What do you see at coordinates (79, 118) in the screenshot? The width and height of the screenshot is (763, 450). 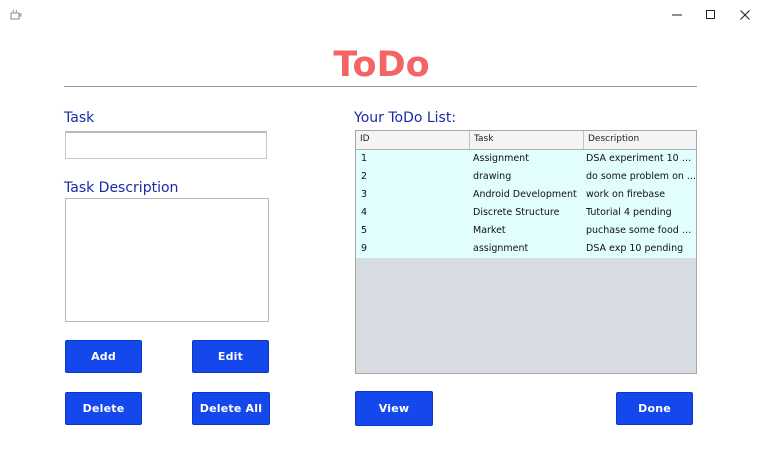 I see `task-label: Task` at bounding box center [79, 118].